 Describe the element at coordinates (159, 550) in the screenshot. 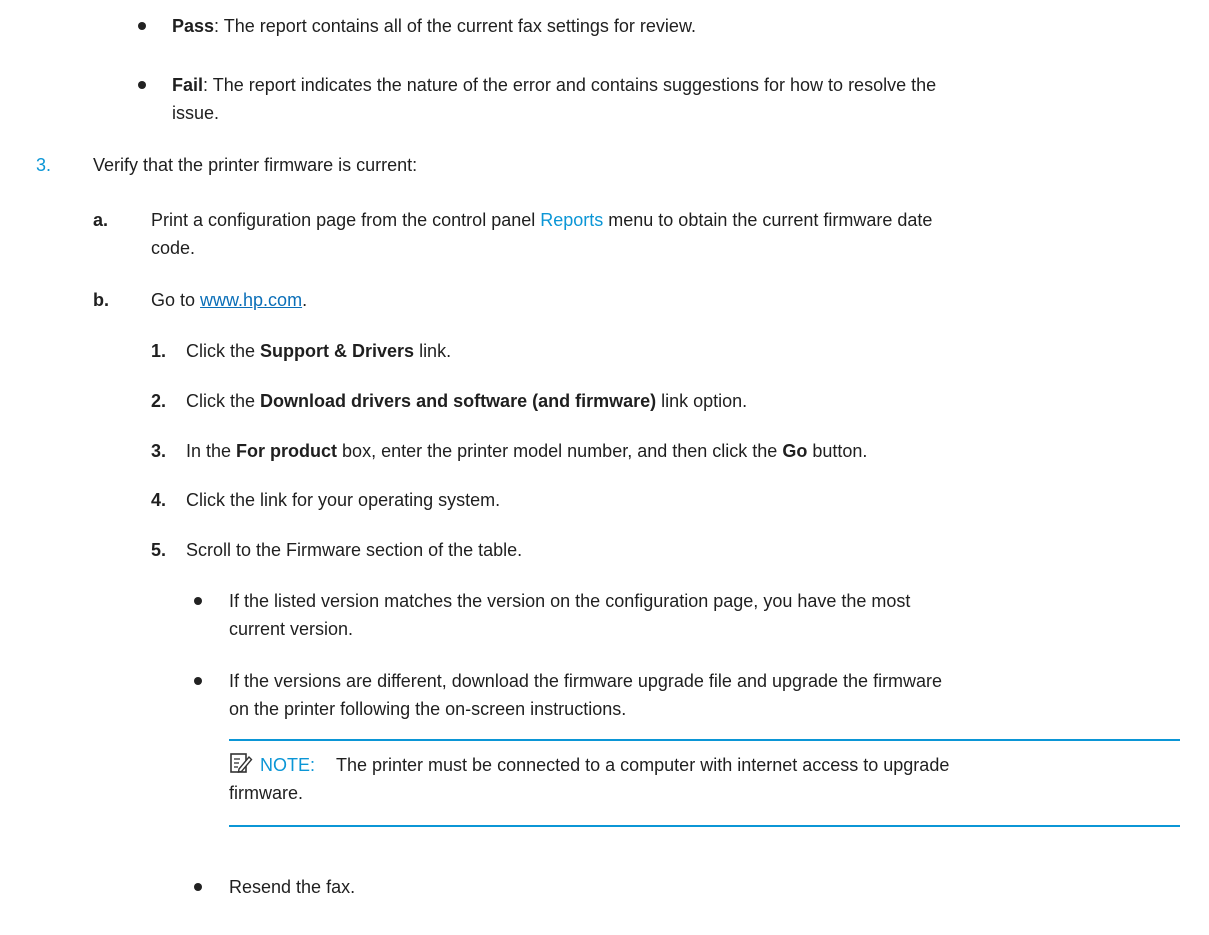

I see `item-5-num: 5.` at that location.